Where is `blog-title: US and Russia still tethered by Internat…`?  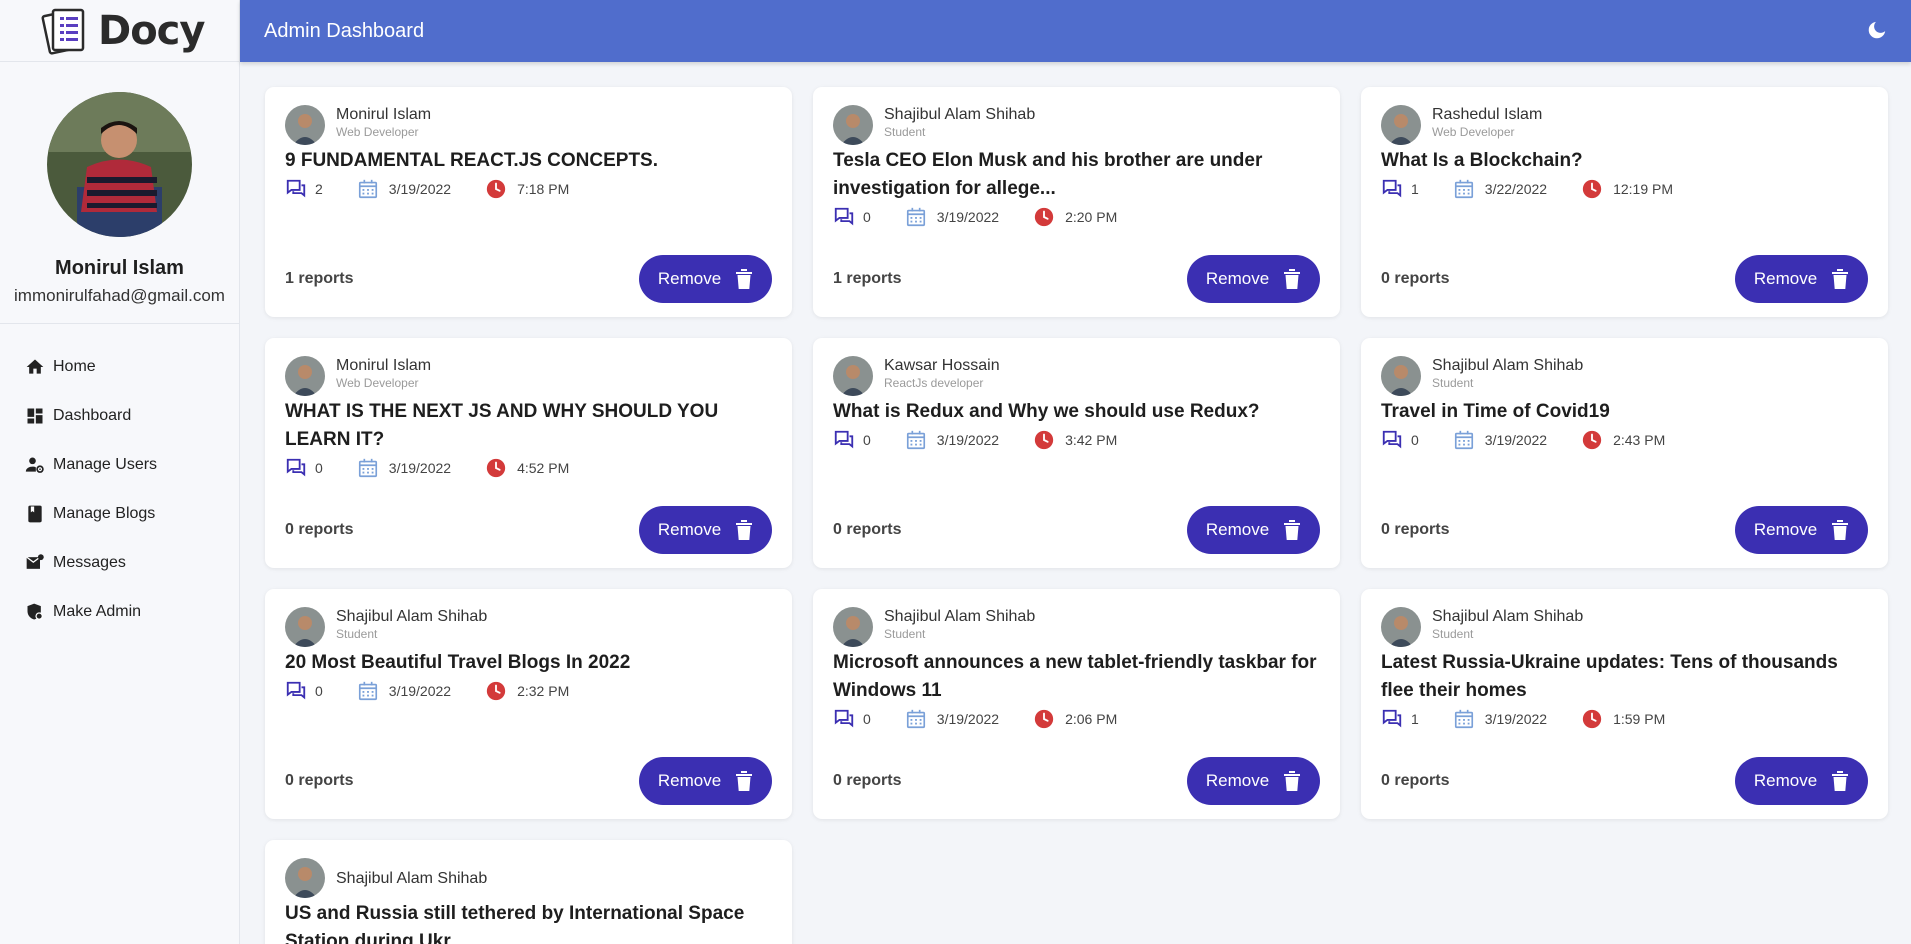 blog-title: US and Russia still tethered by Internat… is located at coordinates (528, 922).